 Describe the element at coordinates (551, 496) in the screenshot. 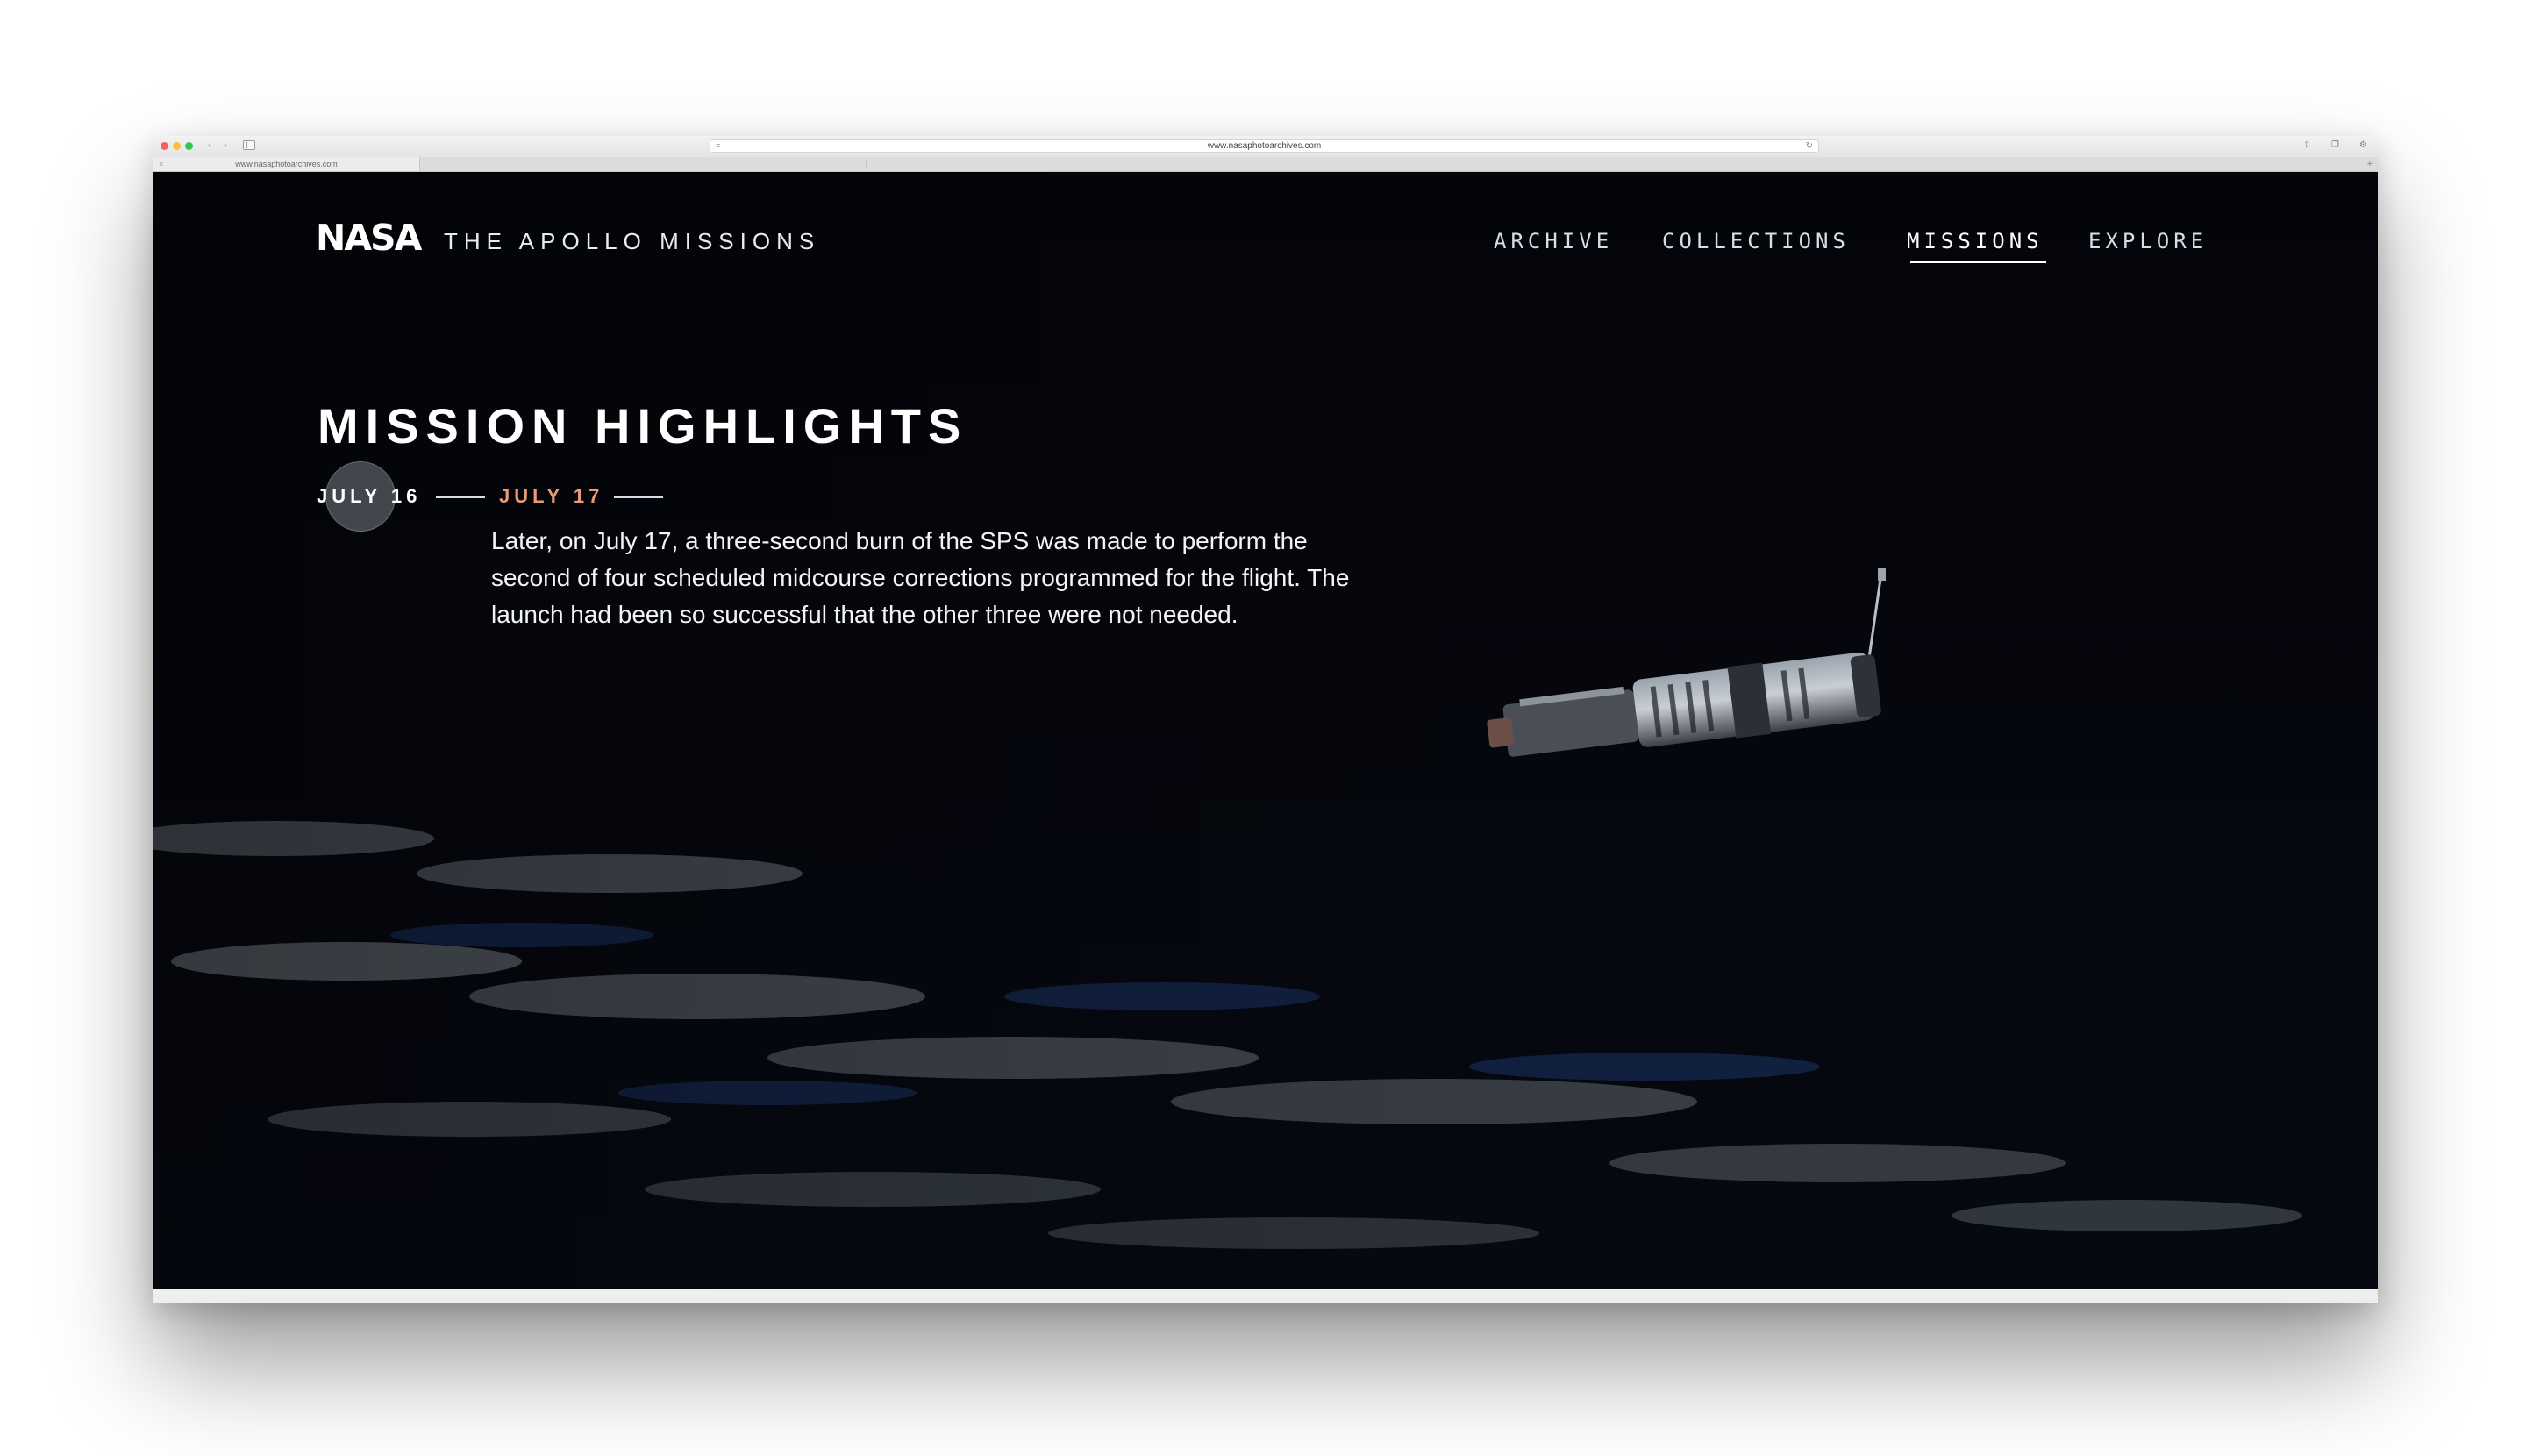

I see `timeline-date-current: JULY 17` at that location.